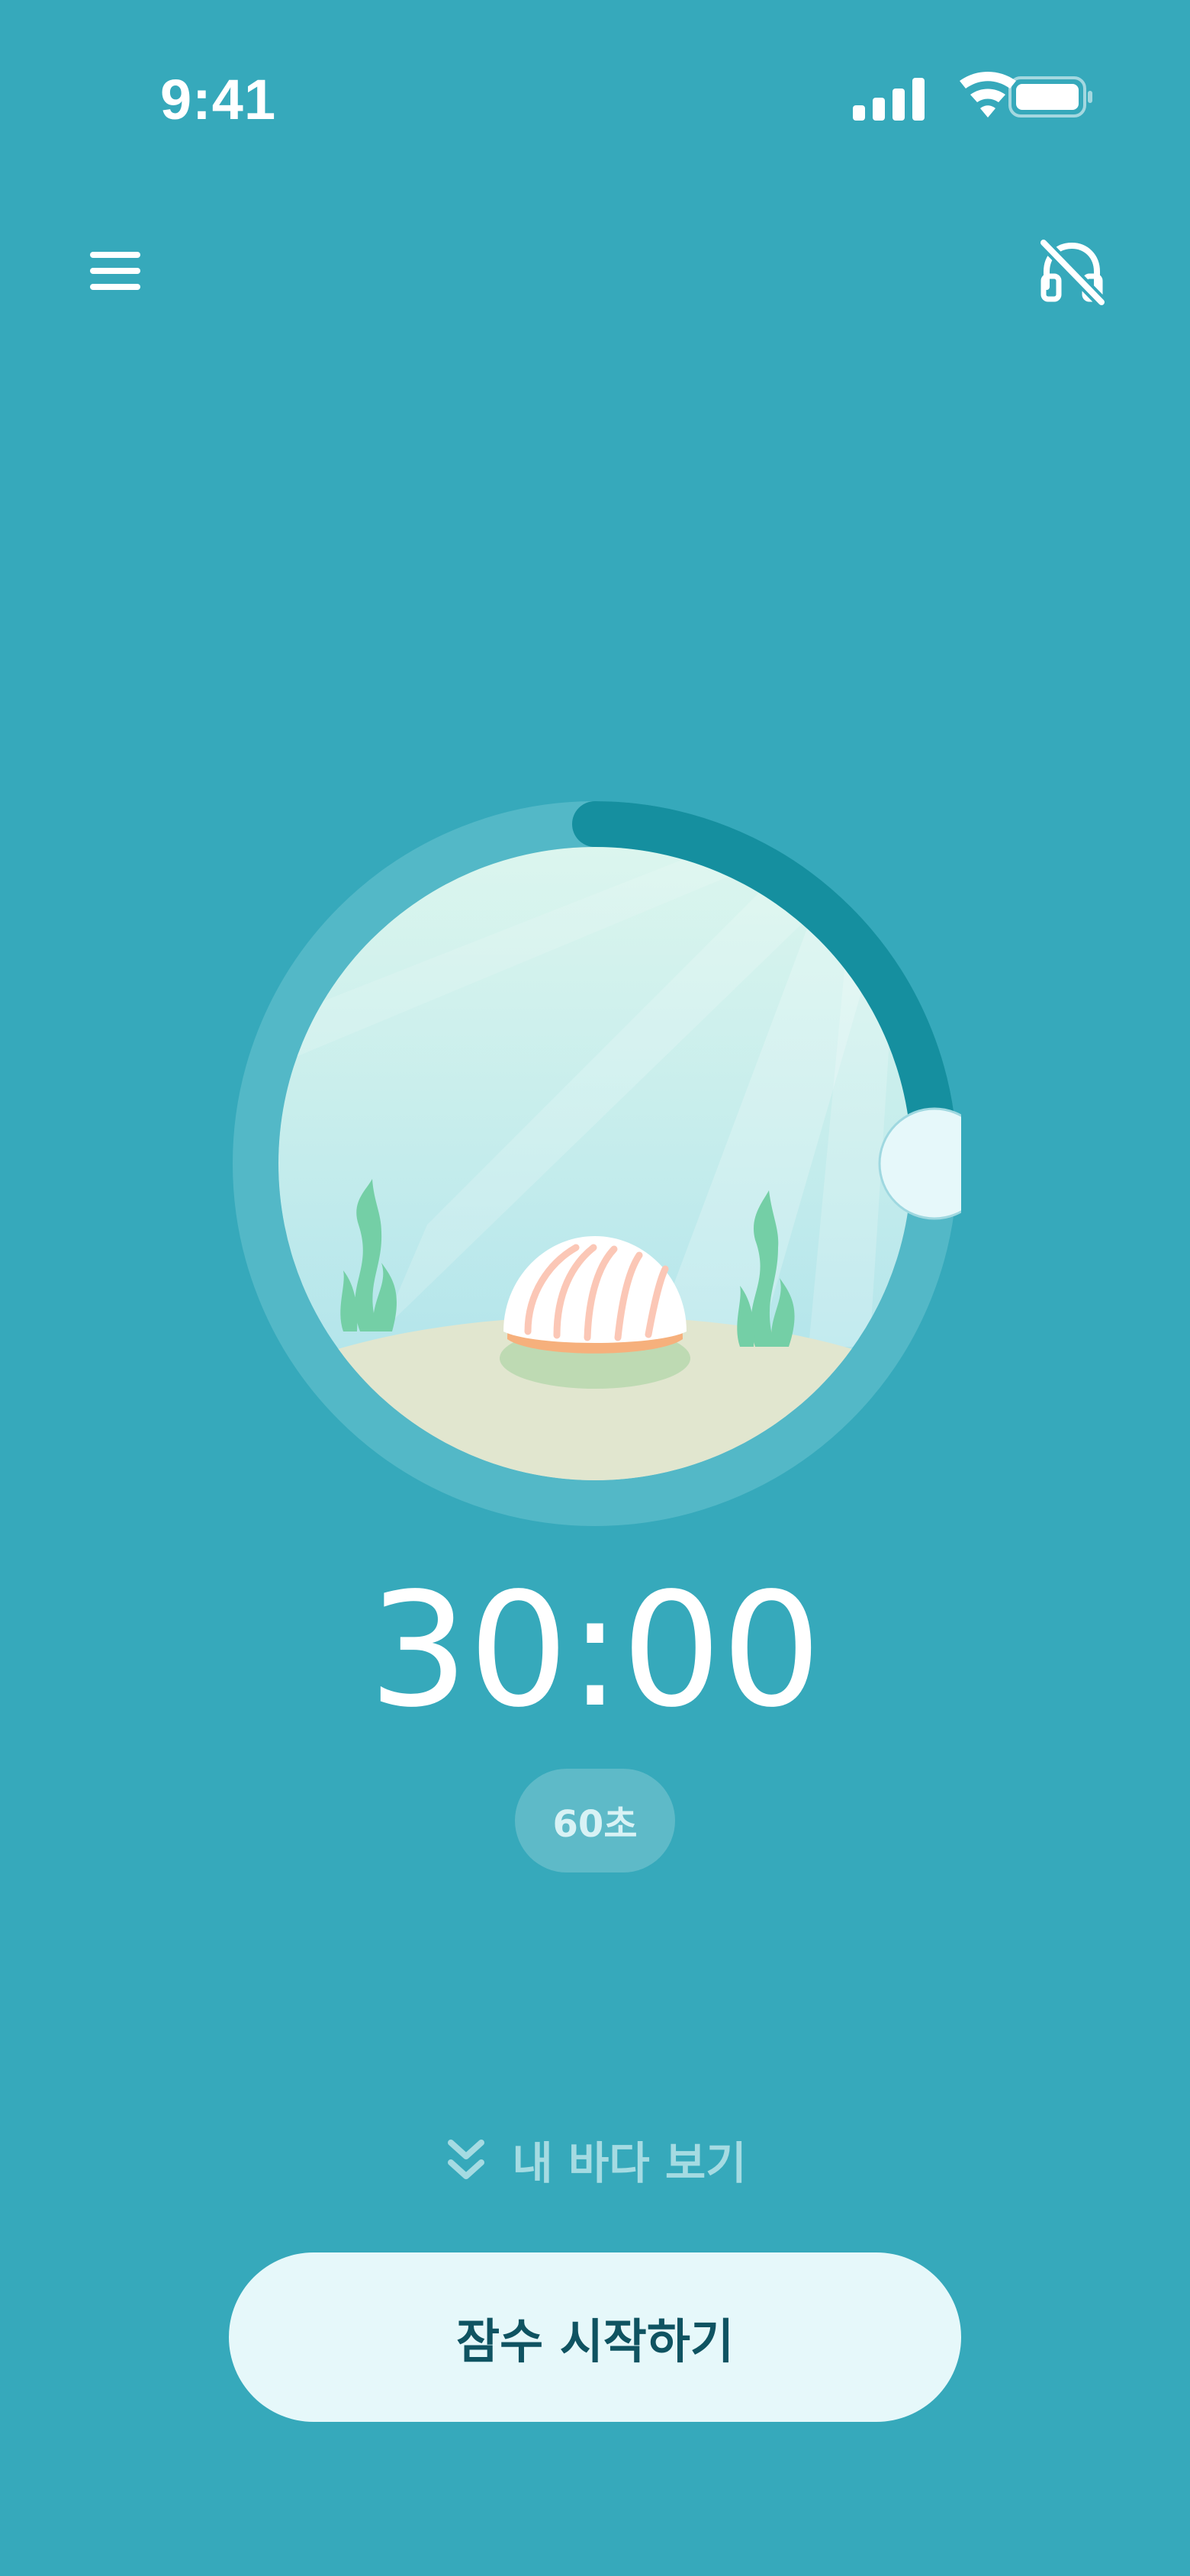 The image size is (1190, 2576). Describe the element at coordinates (1050, 97) in the screenshot. I see `battery-icon` at that location.